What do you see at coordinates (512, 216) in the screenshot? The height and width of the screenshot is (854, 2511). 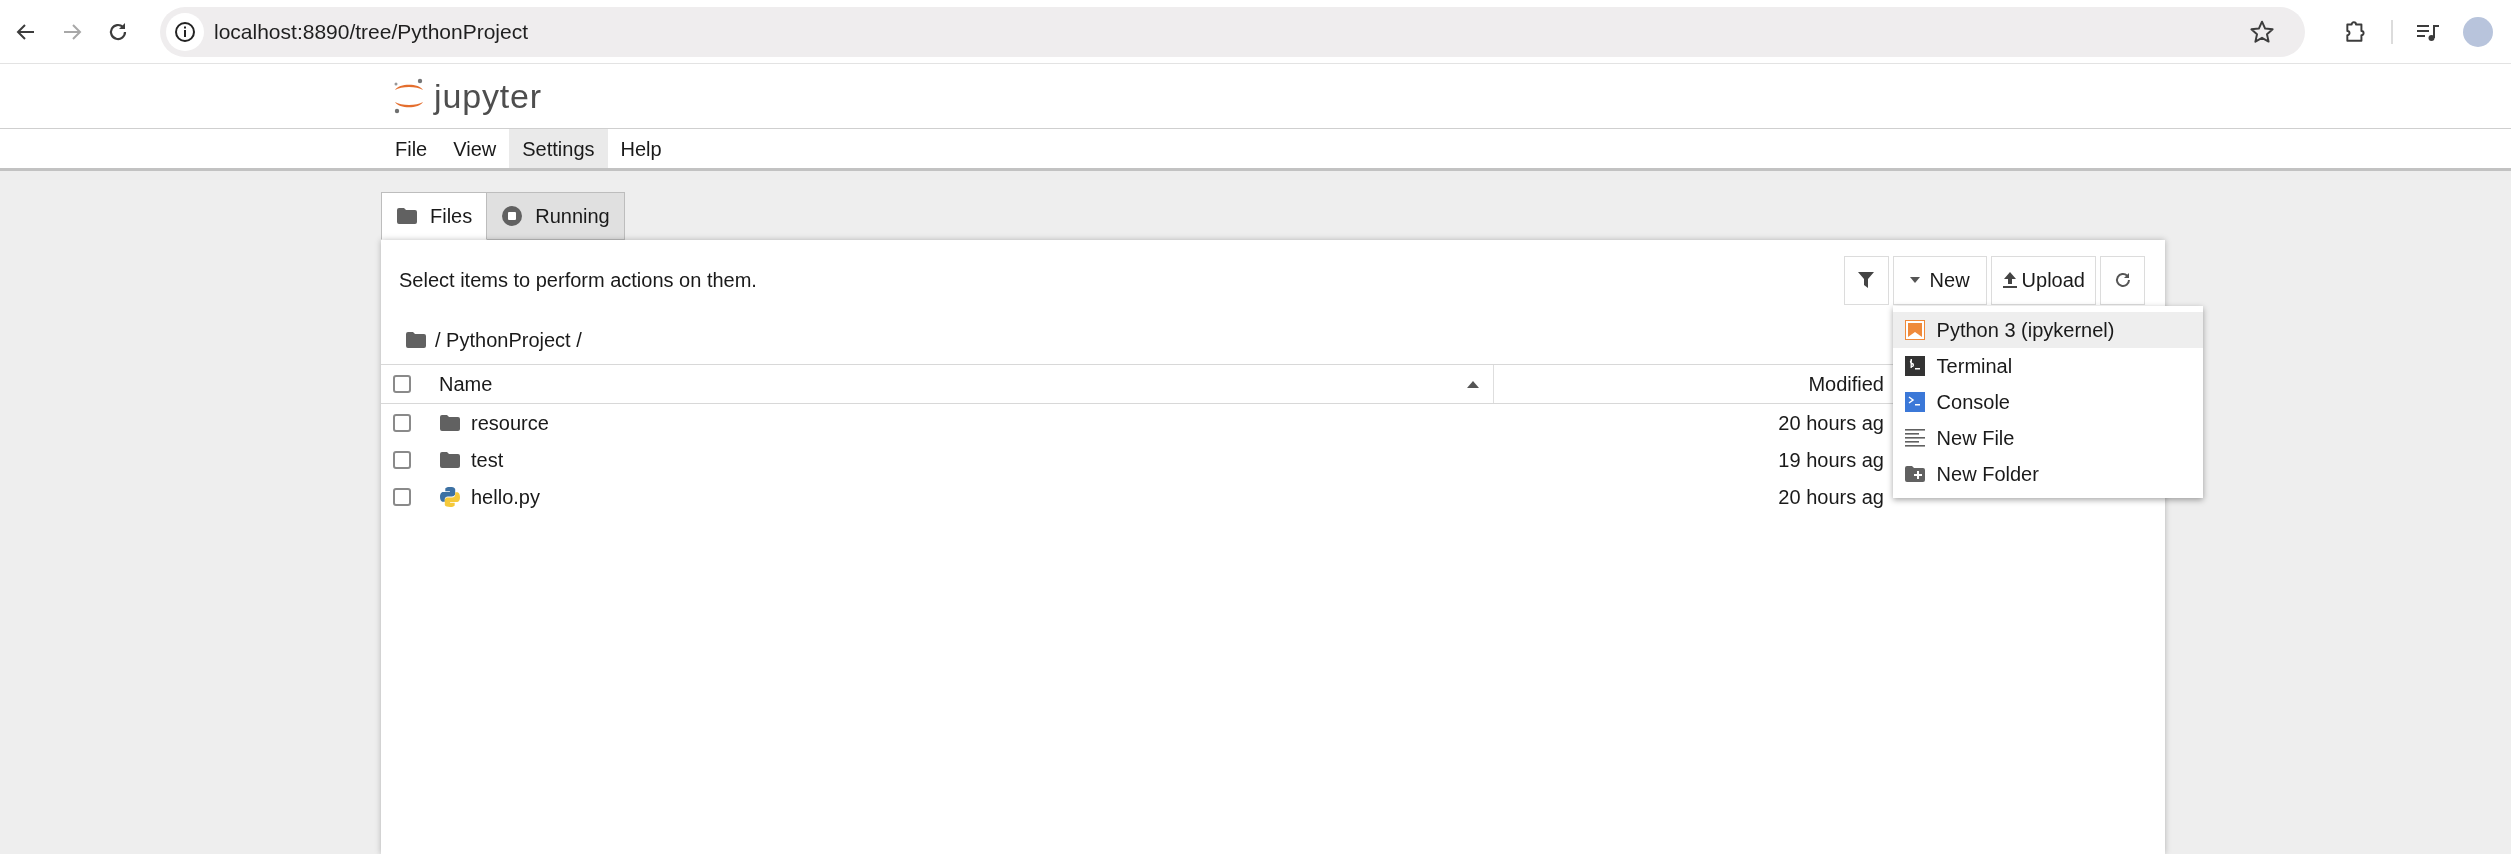 I see `stop-circle-icon` at bounding box center [512, 216].